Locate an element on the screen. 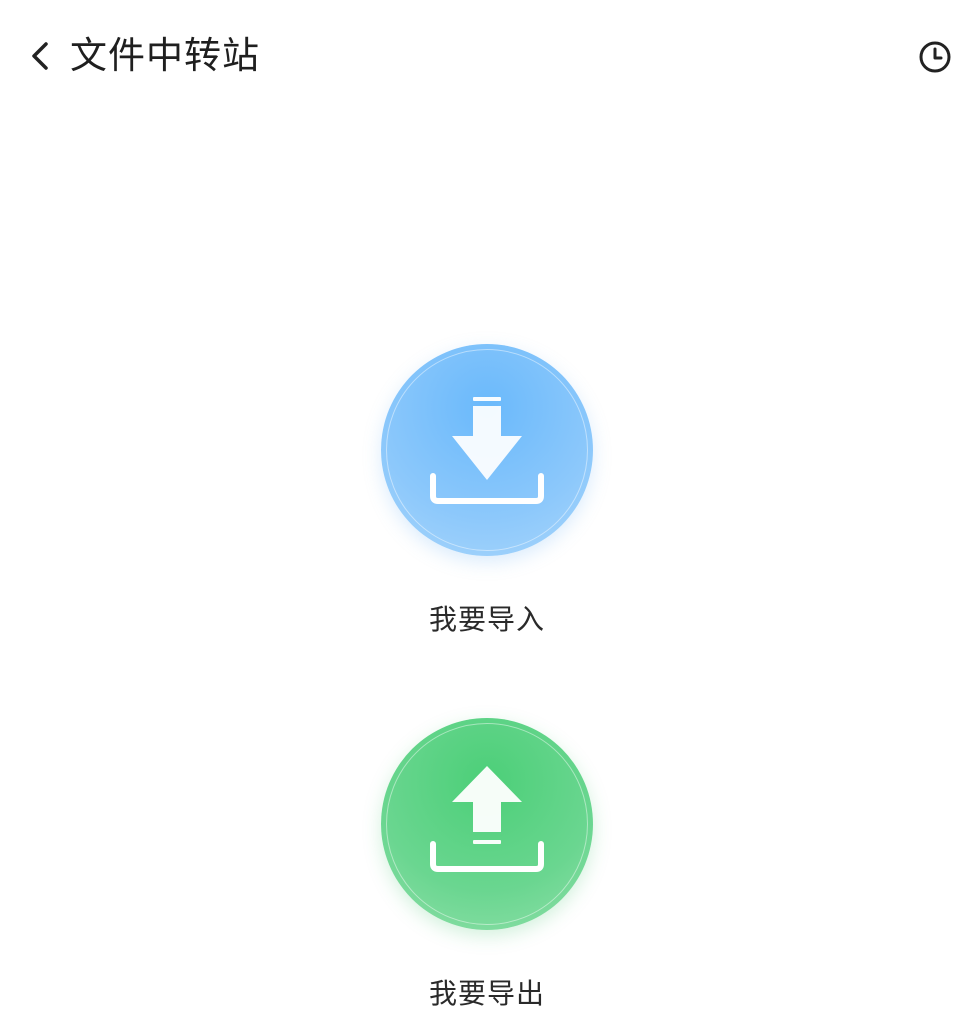 The height and width of the screenshot is (1024, 974). import-button is located at coordinates (487, 450).